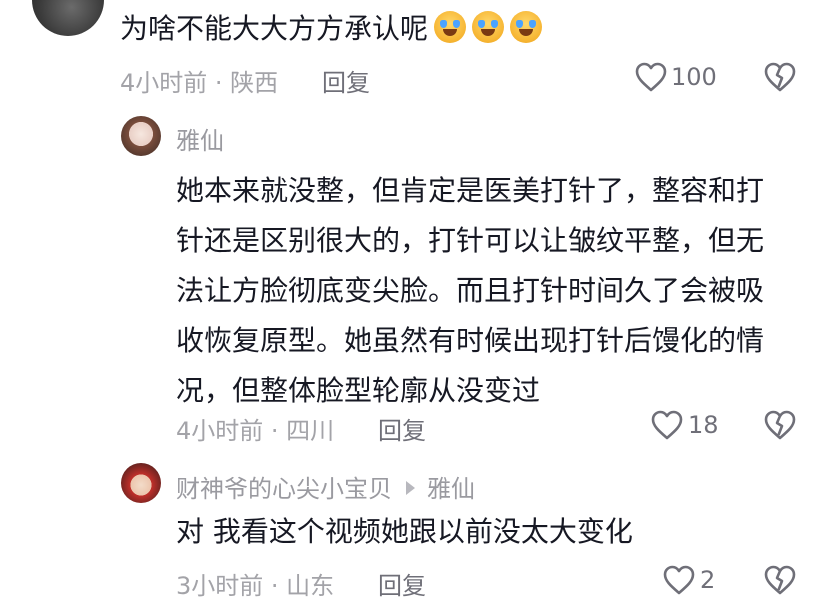  What do you see at coordinates (451, 489) in the screenshot?
I see `reply-2-reply-to: 雅仙` at bounding box center [451, 489].